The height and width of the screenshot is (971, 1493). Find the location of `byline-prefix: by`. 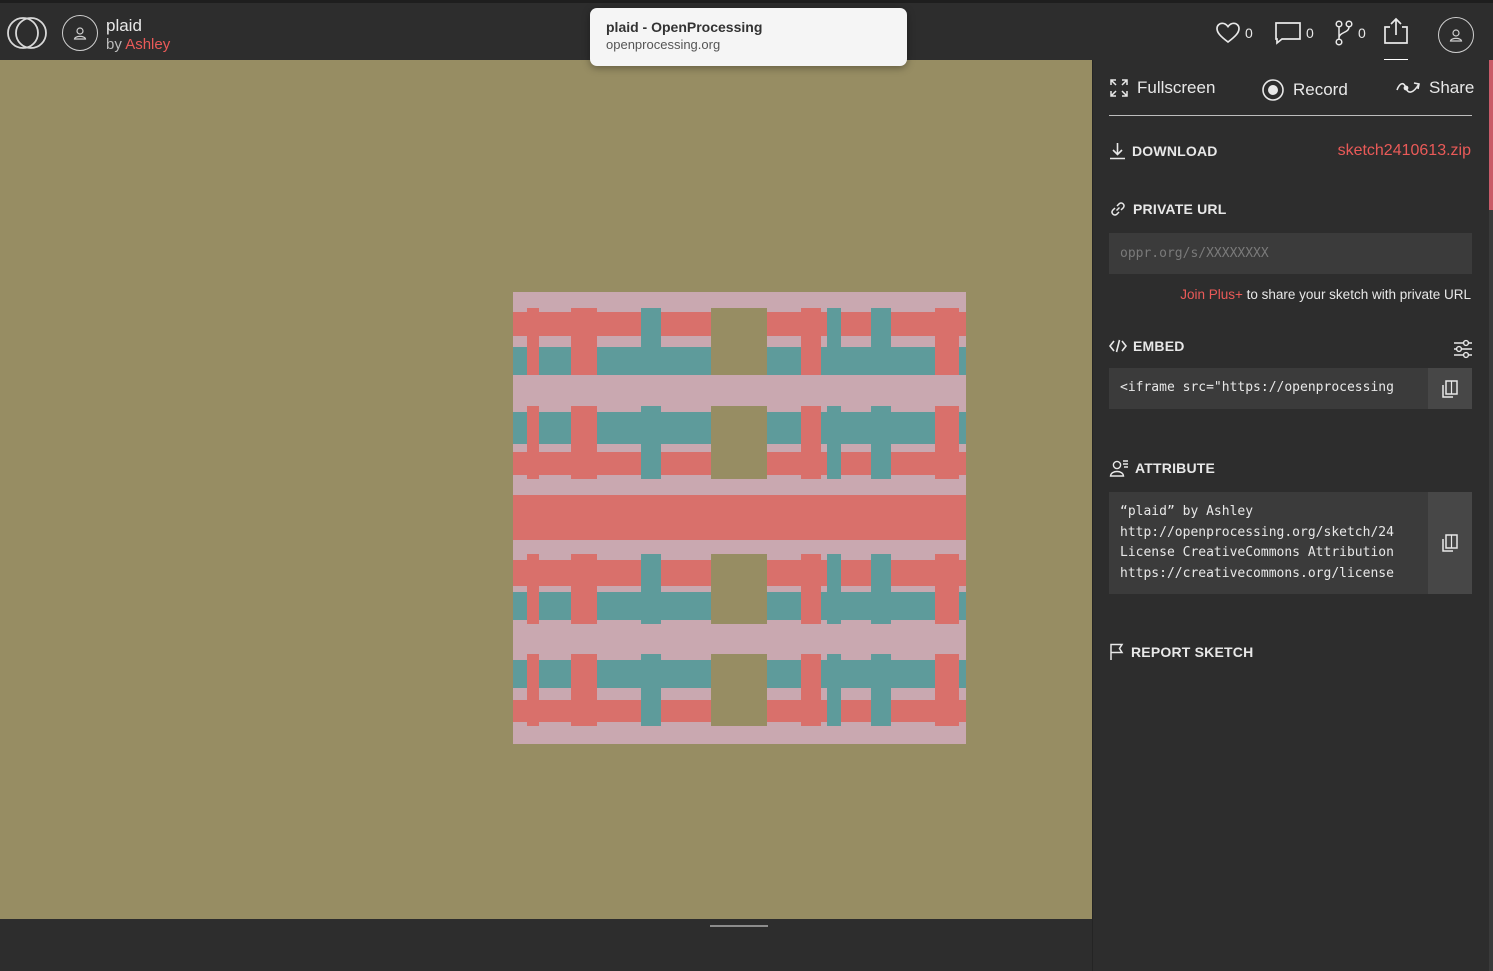

byline-prefix: by is located at coordinates (114, 44).